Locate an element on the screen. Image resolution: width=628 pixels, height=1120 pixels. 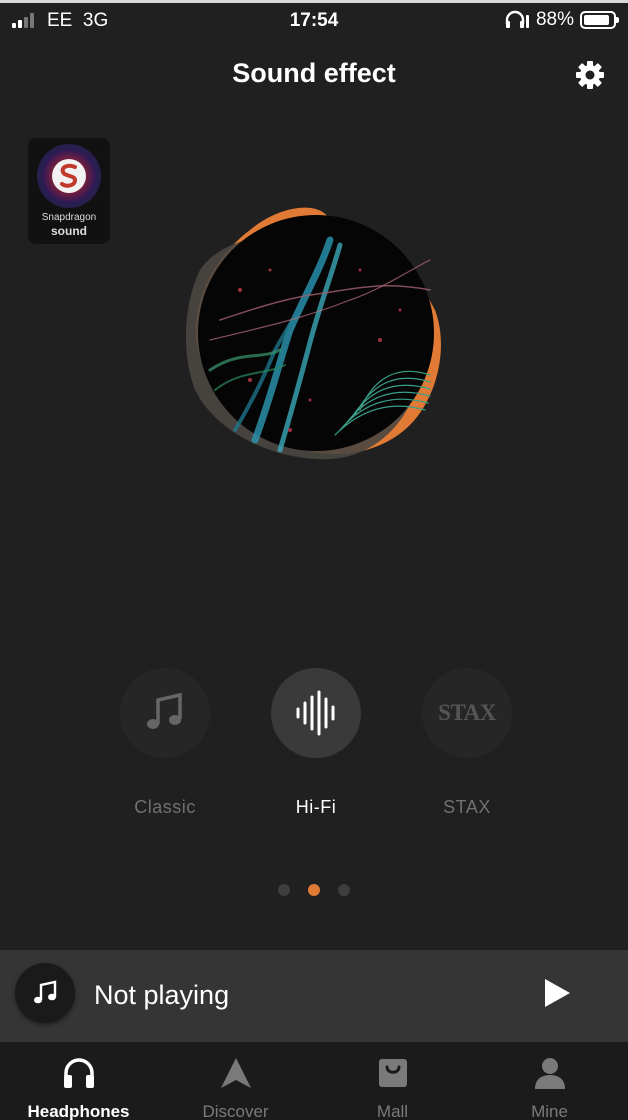
headphones-status-icon is located at coordinates (517, 19).